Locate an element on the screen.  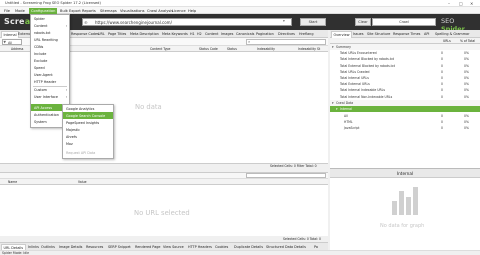
row-urls: 0 is located at coordinates (442, 59).